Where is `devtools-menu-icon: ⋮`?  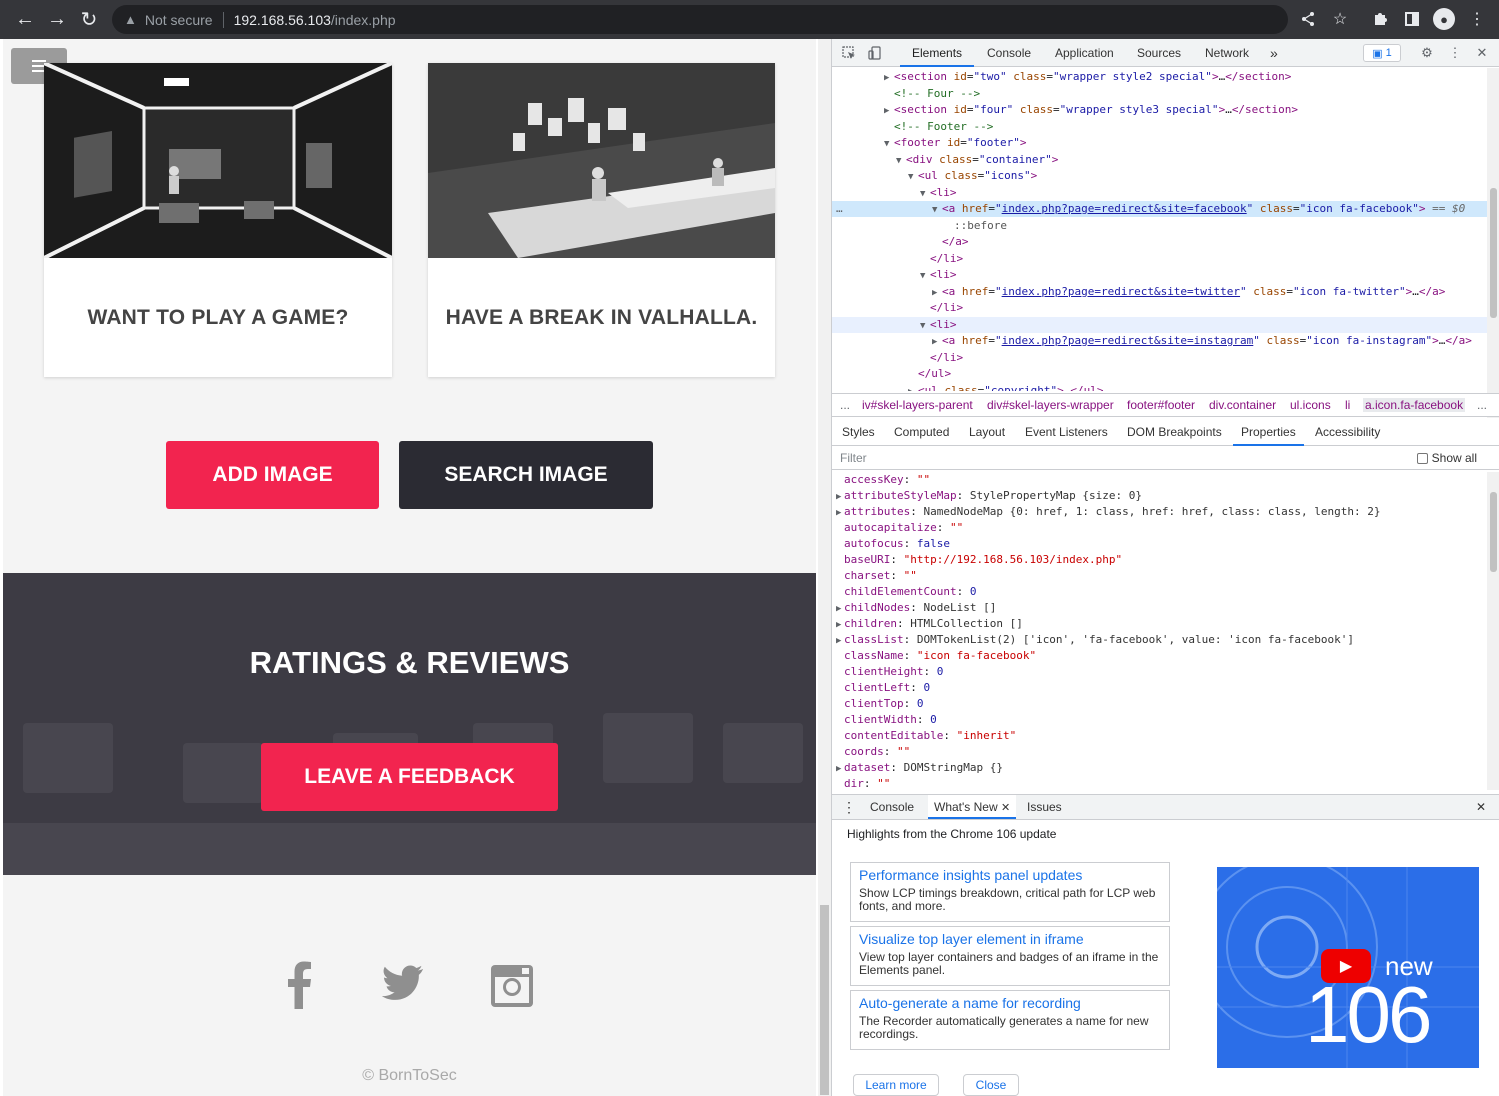 devtools-menu-icon: ⋮ is located at coordinates (1455, 53).